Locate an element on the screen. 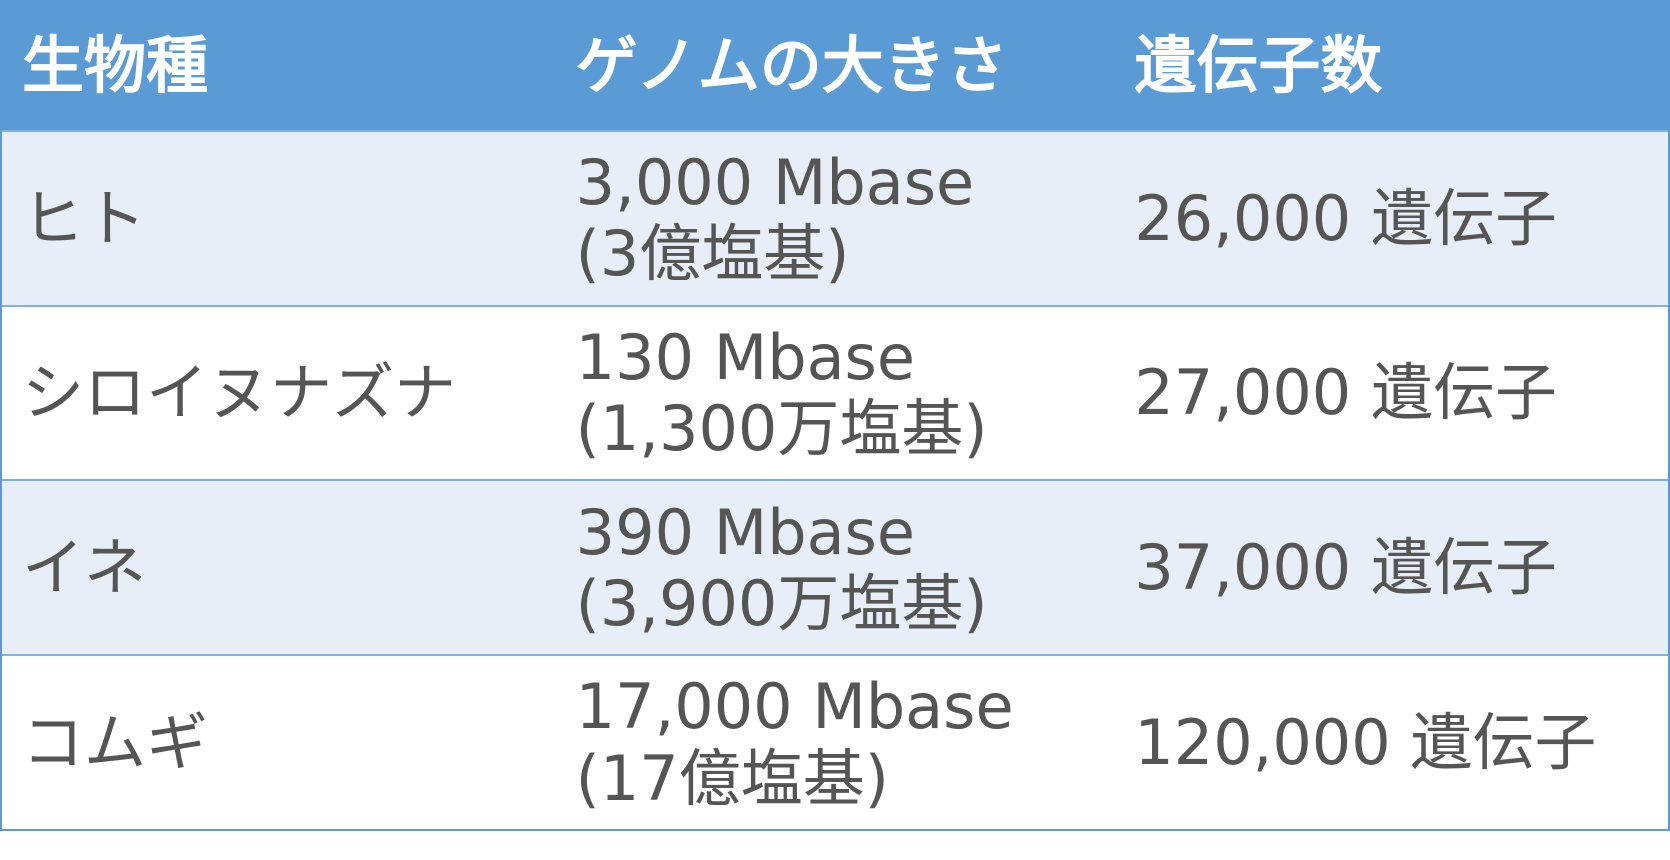 The image size is (1670, 860). table-header-row: 生物種 ゲノムの大きさ 遺伝子数 is located at coordinates (835, 66).